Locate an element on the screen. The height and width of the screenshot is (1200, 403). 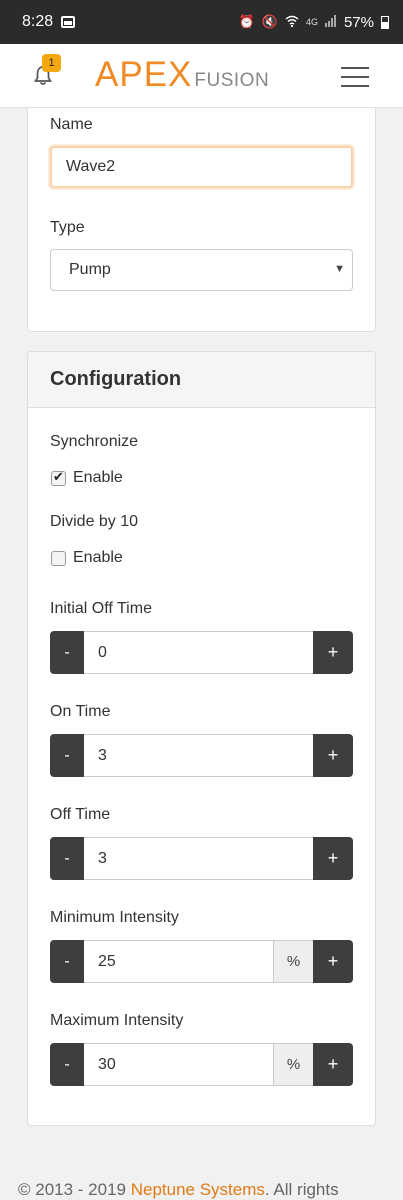
synchronize-enable-label: Enable is located at coordinates (98, 477).